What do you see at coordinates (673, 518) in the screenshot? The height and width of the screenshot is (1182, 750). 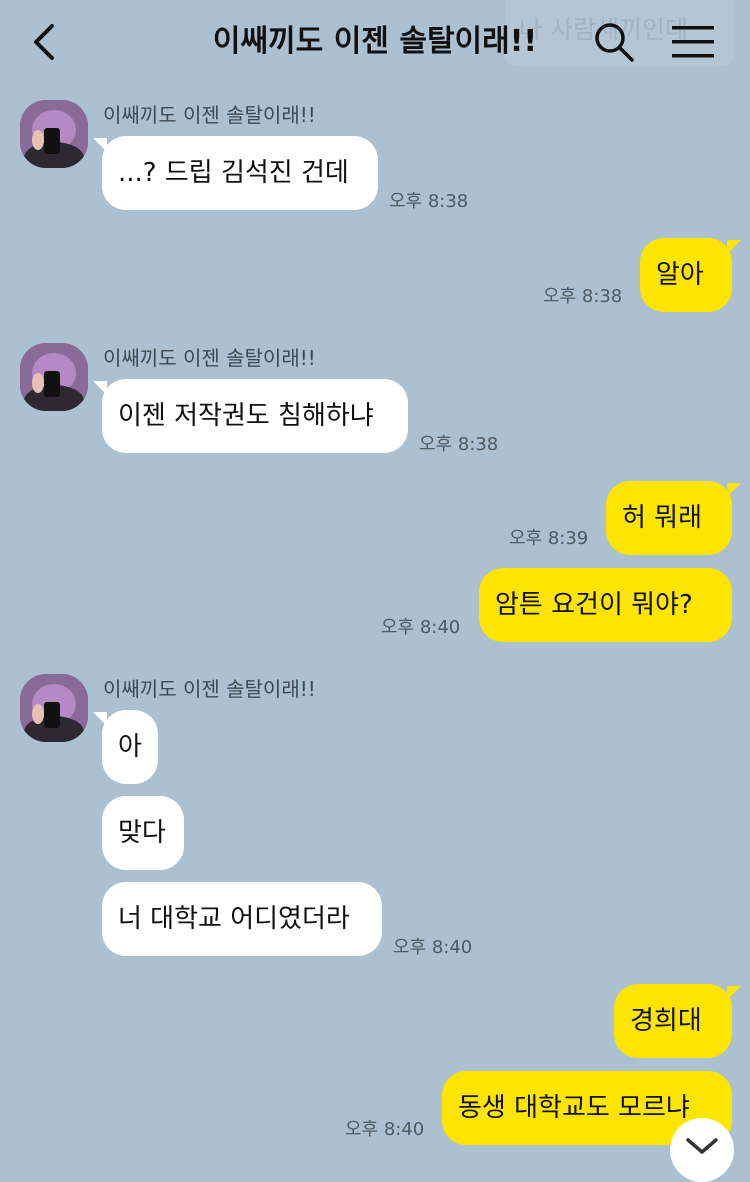 I see `outgoing-message-bubble: 허 뭐래` at bounding box center [673, 518].